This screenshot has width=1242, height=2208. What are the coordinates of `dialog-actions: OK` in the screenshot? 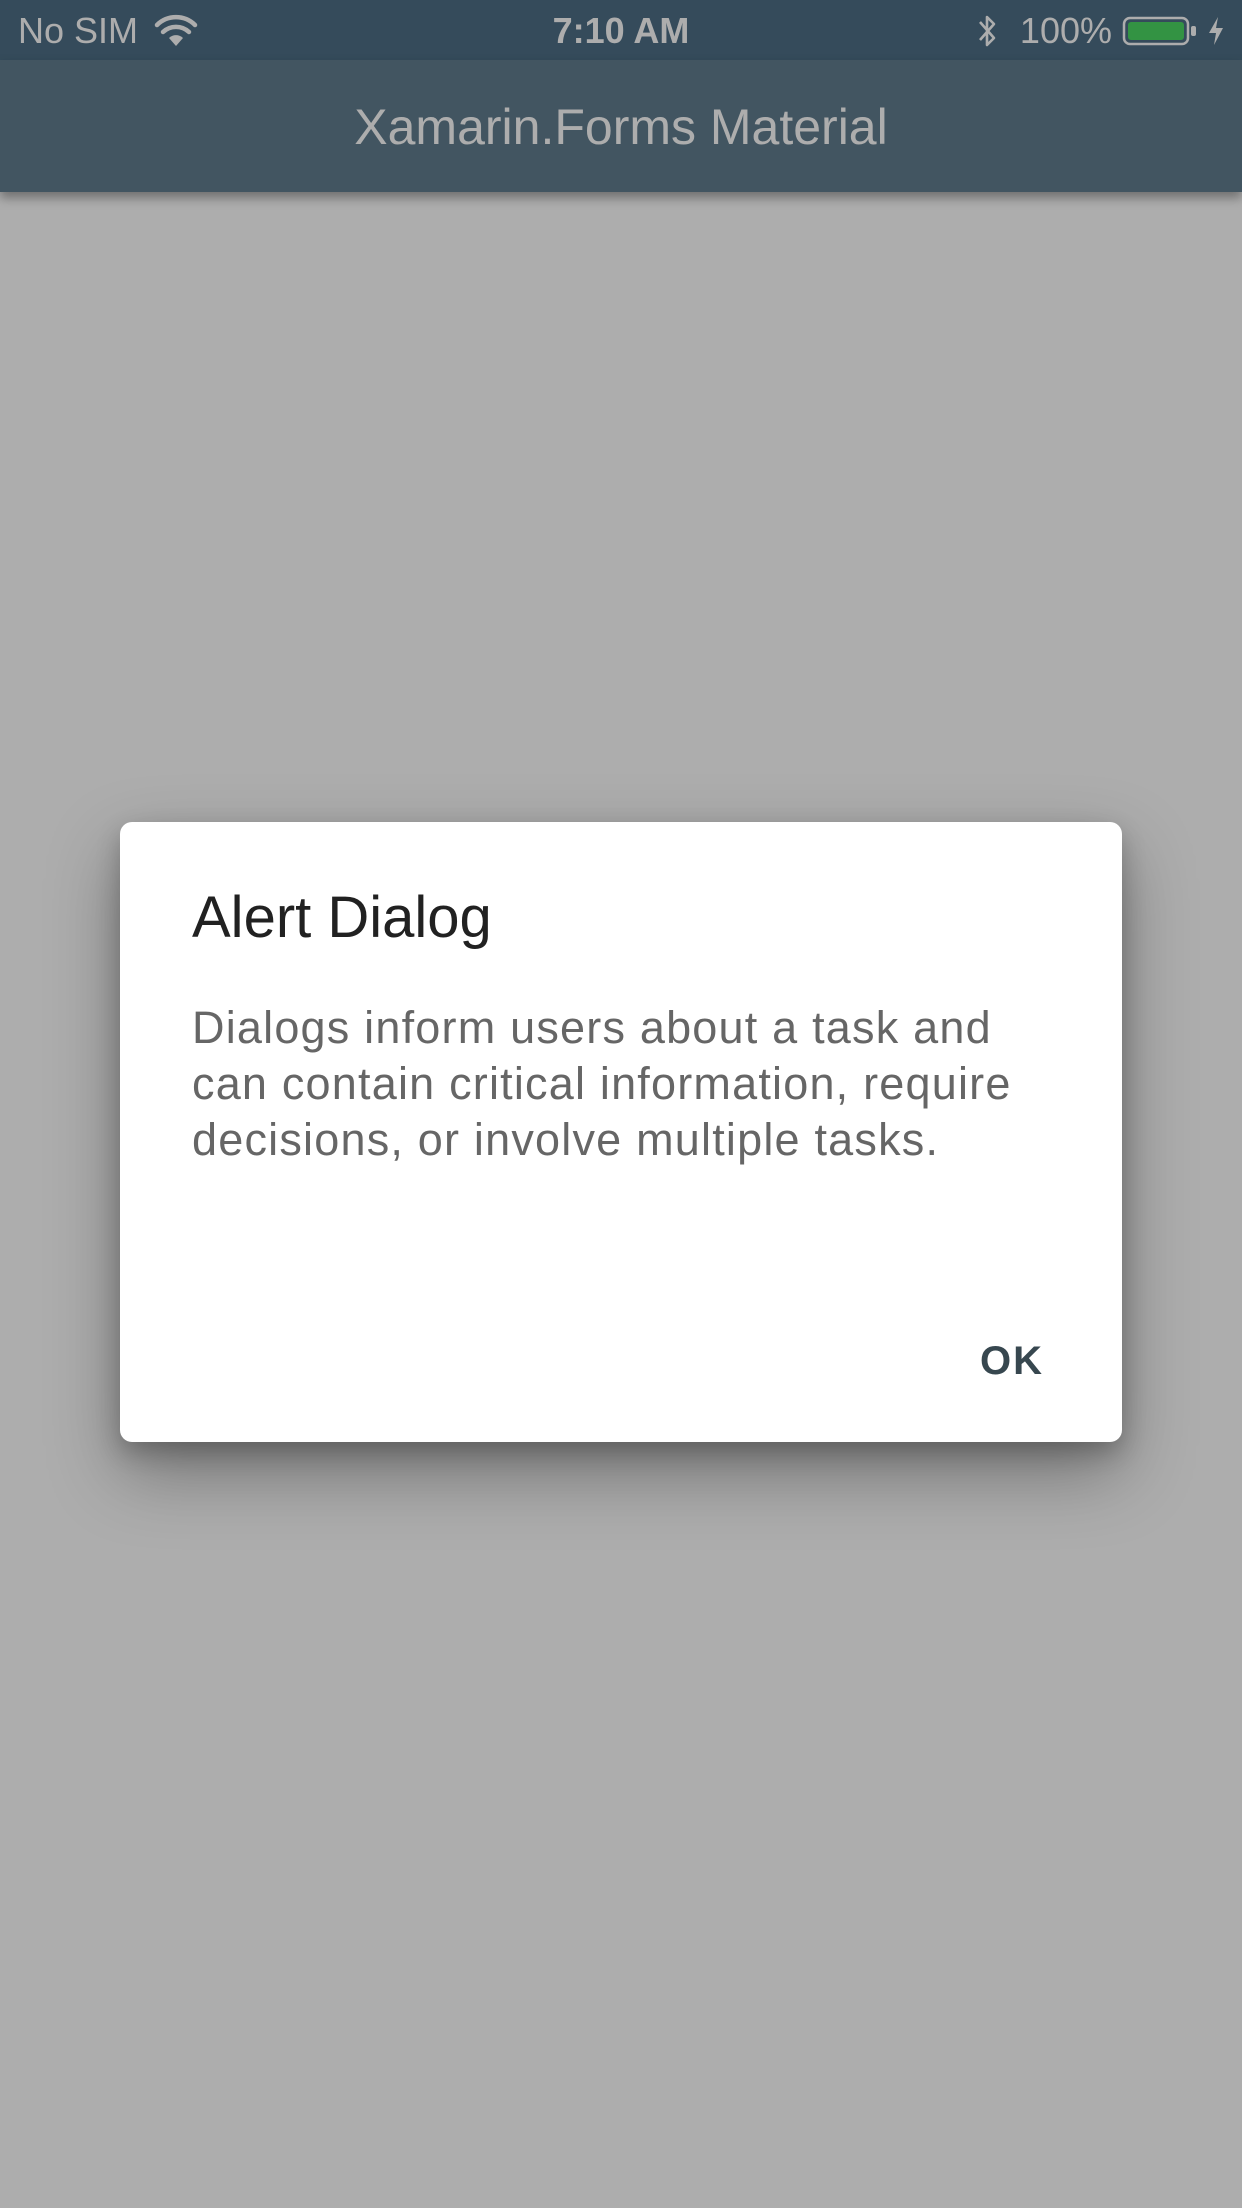 It's located at (1012, 1361).